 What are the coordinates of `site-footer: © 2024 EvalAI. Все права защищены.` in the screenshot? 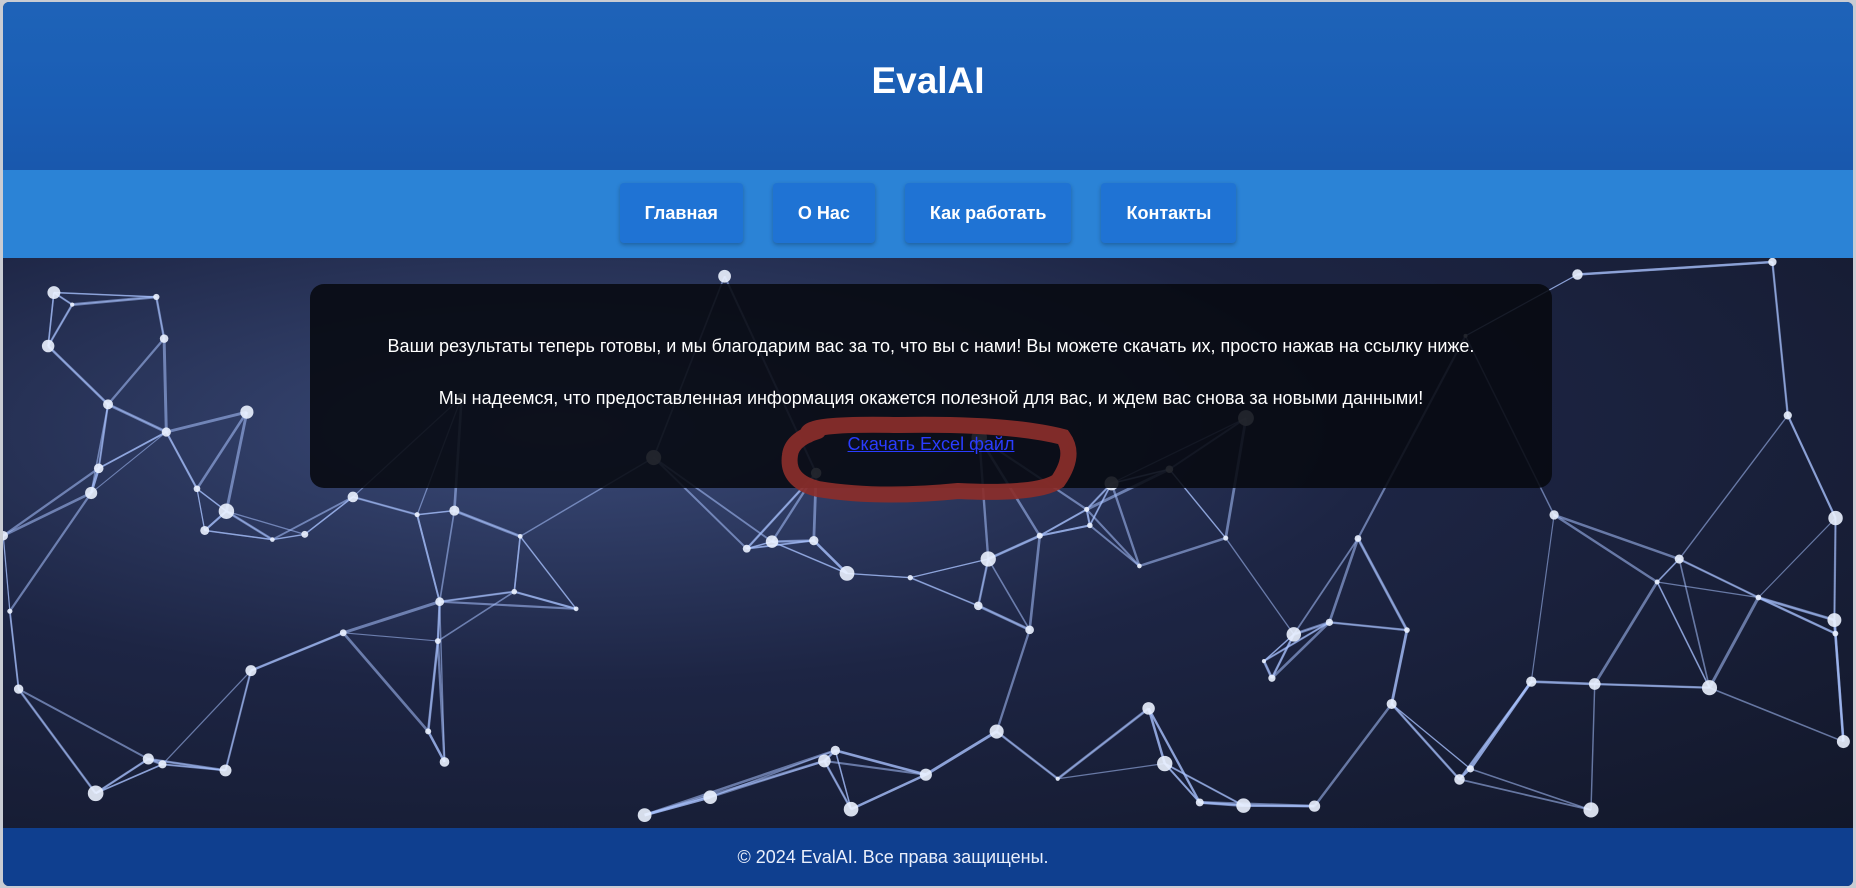 It's located at (928, 857).